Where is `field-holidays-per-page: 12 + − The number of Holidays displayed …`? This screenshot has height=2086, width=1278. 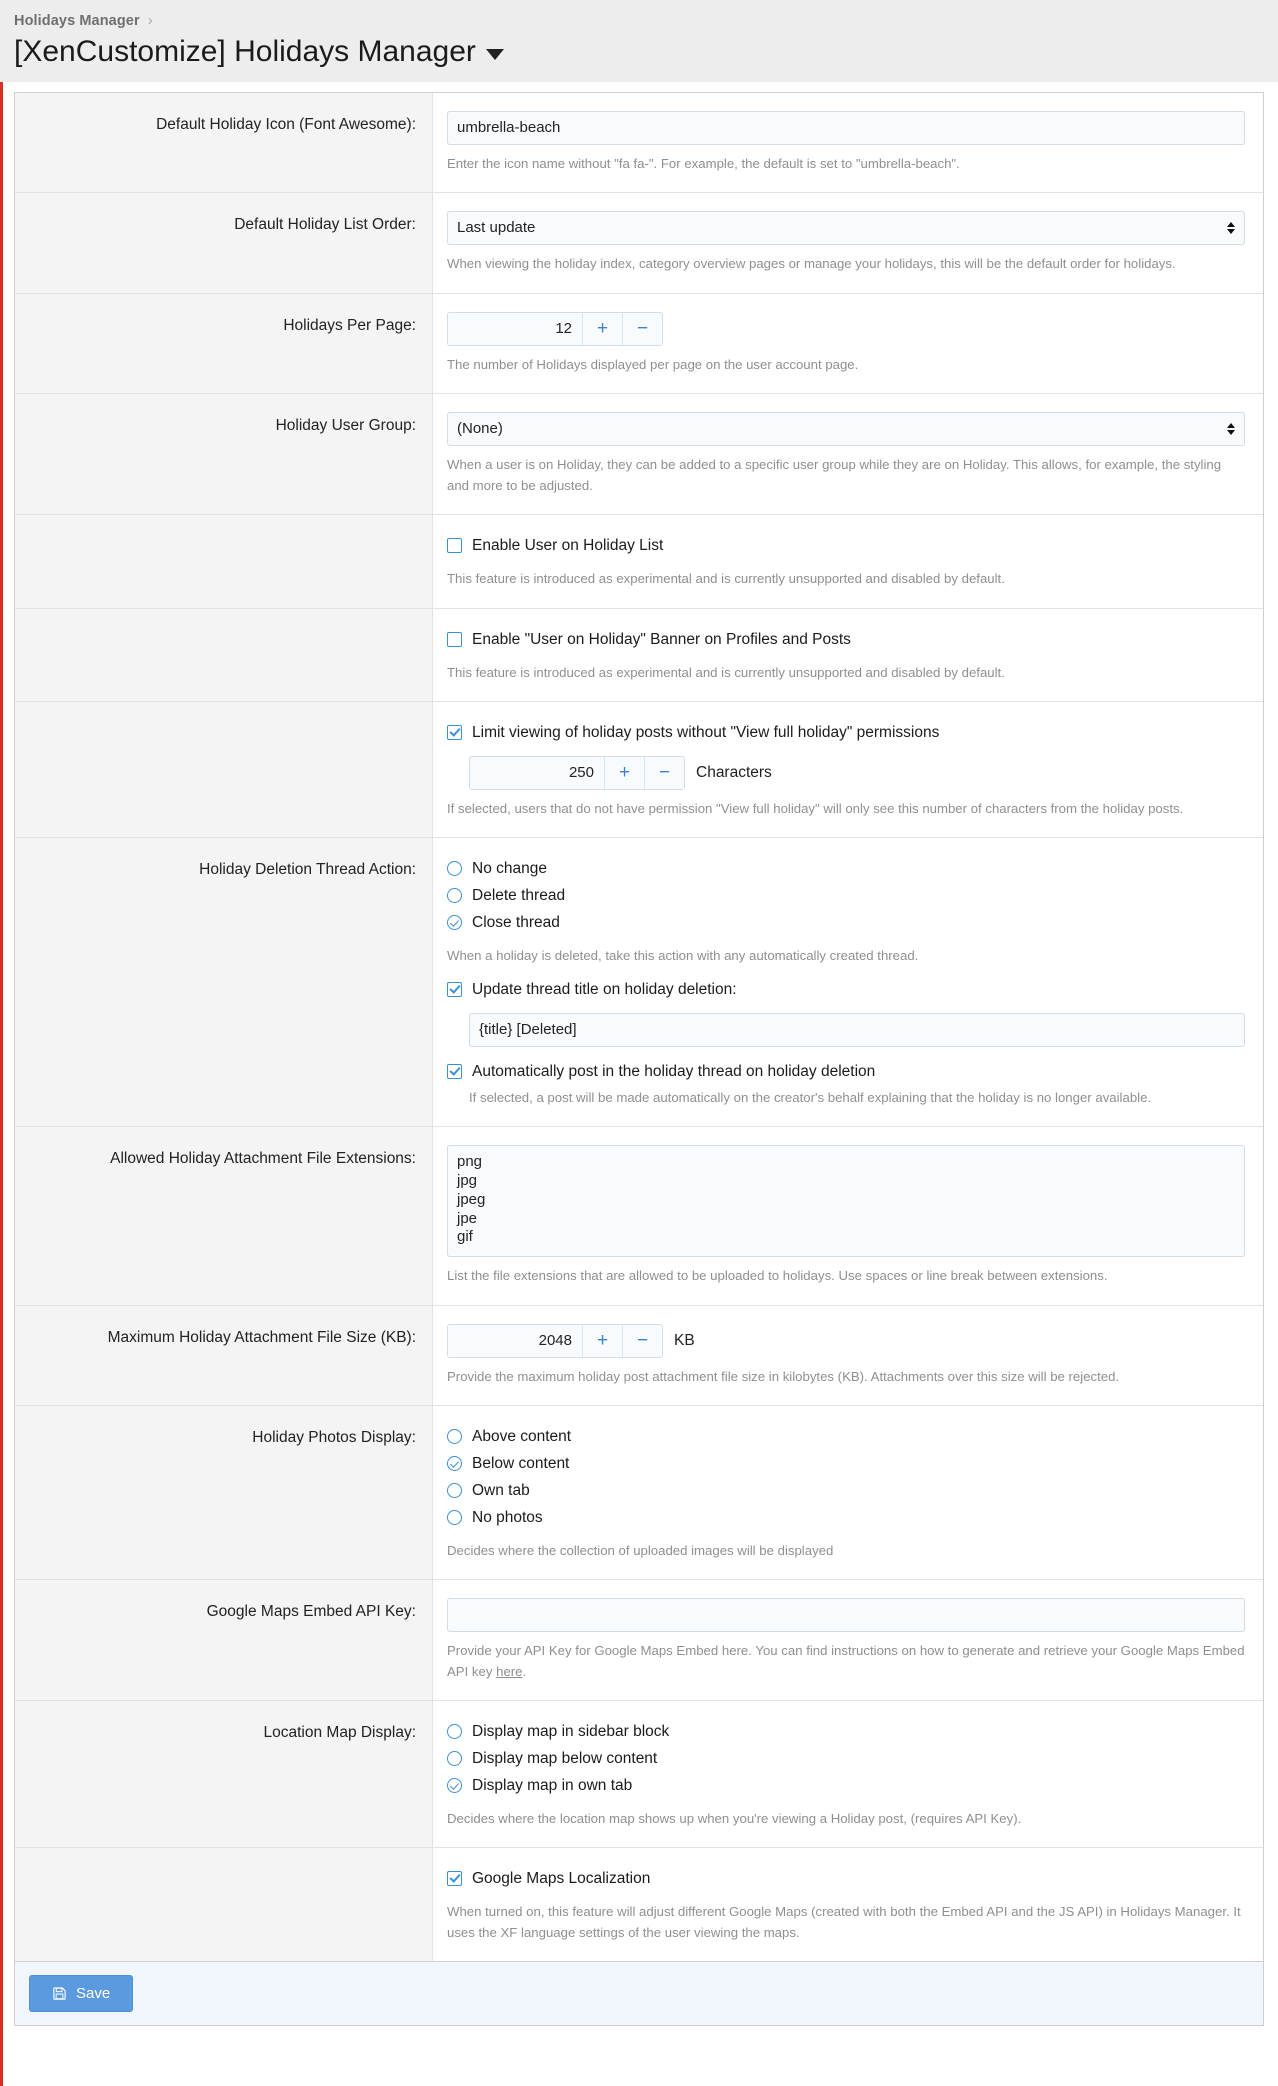 field-holidays-per-page: 12 + − The number of Holidays displayed … is located at coordinates (848, 343).